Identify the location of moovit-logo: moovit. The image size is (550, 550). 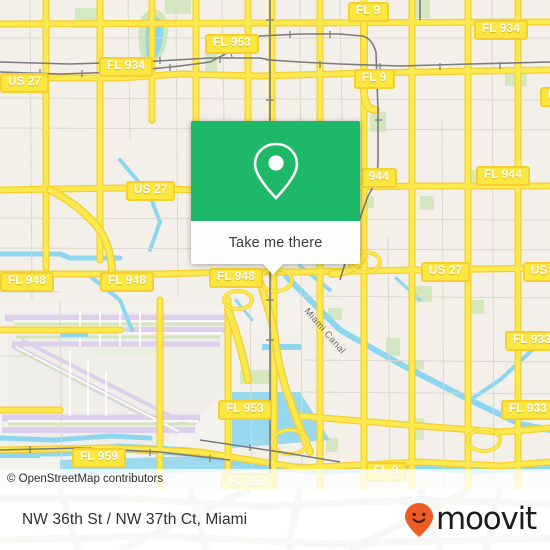
(470, 519).